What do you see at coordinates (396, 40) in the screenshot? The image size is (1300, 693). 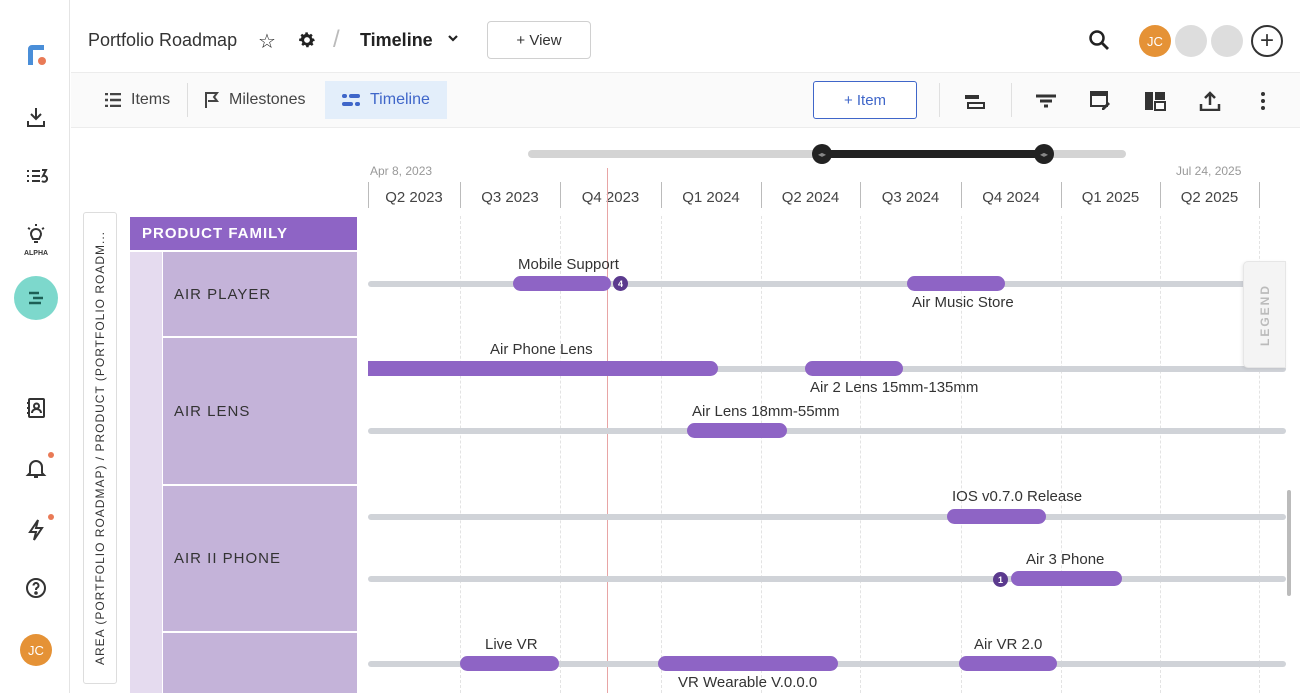 I see `view-title: Timeline` at bounding box center [396, 40].